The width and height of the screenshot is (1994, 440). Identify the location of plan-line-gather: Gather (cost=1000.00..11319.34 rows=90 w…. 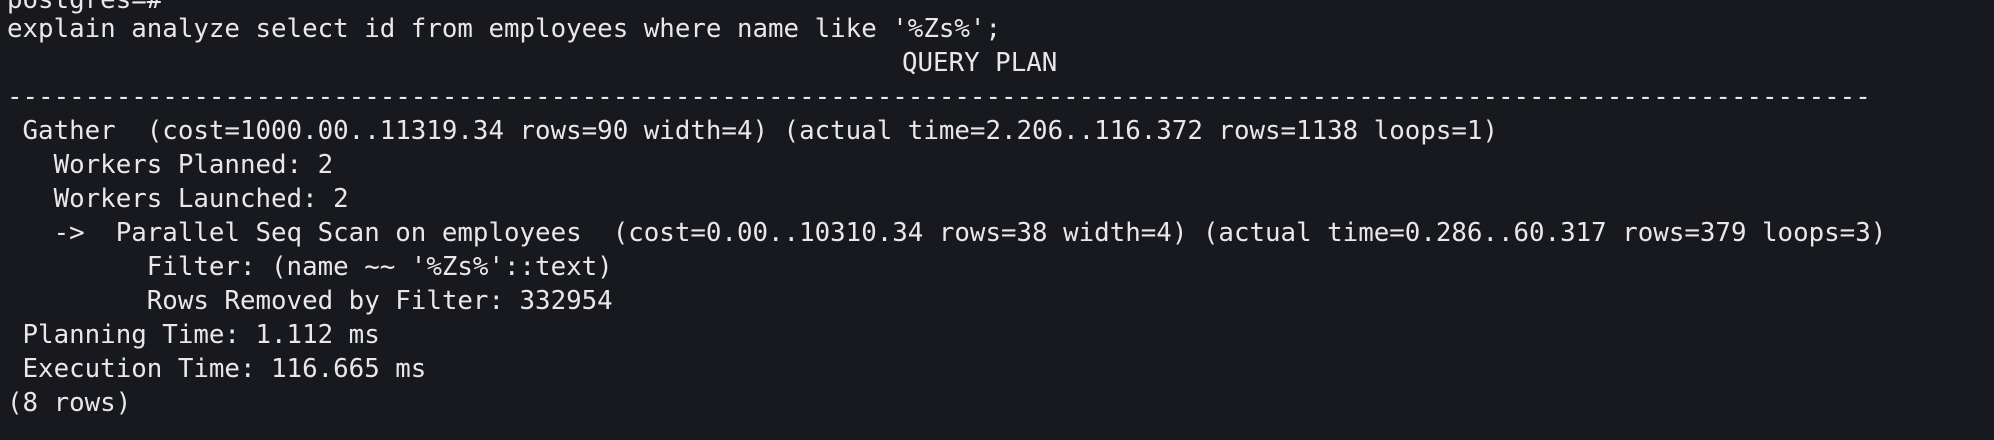
(752, 131).